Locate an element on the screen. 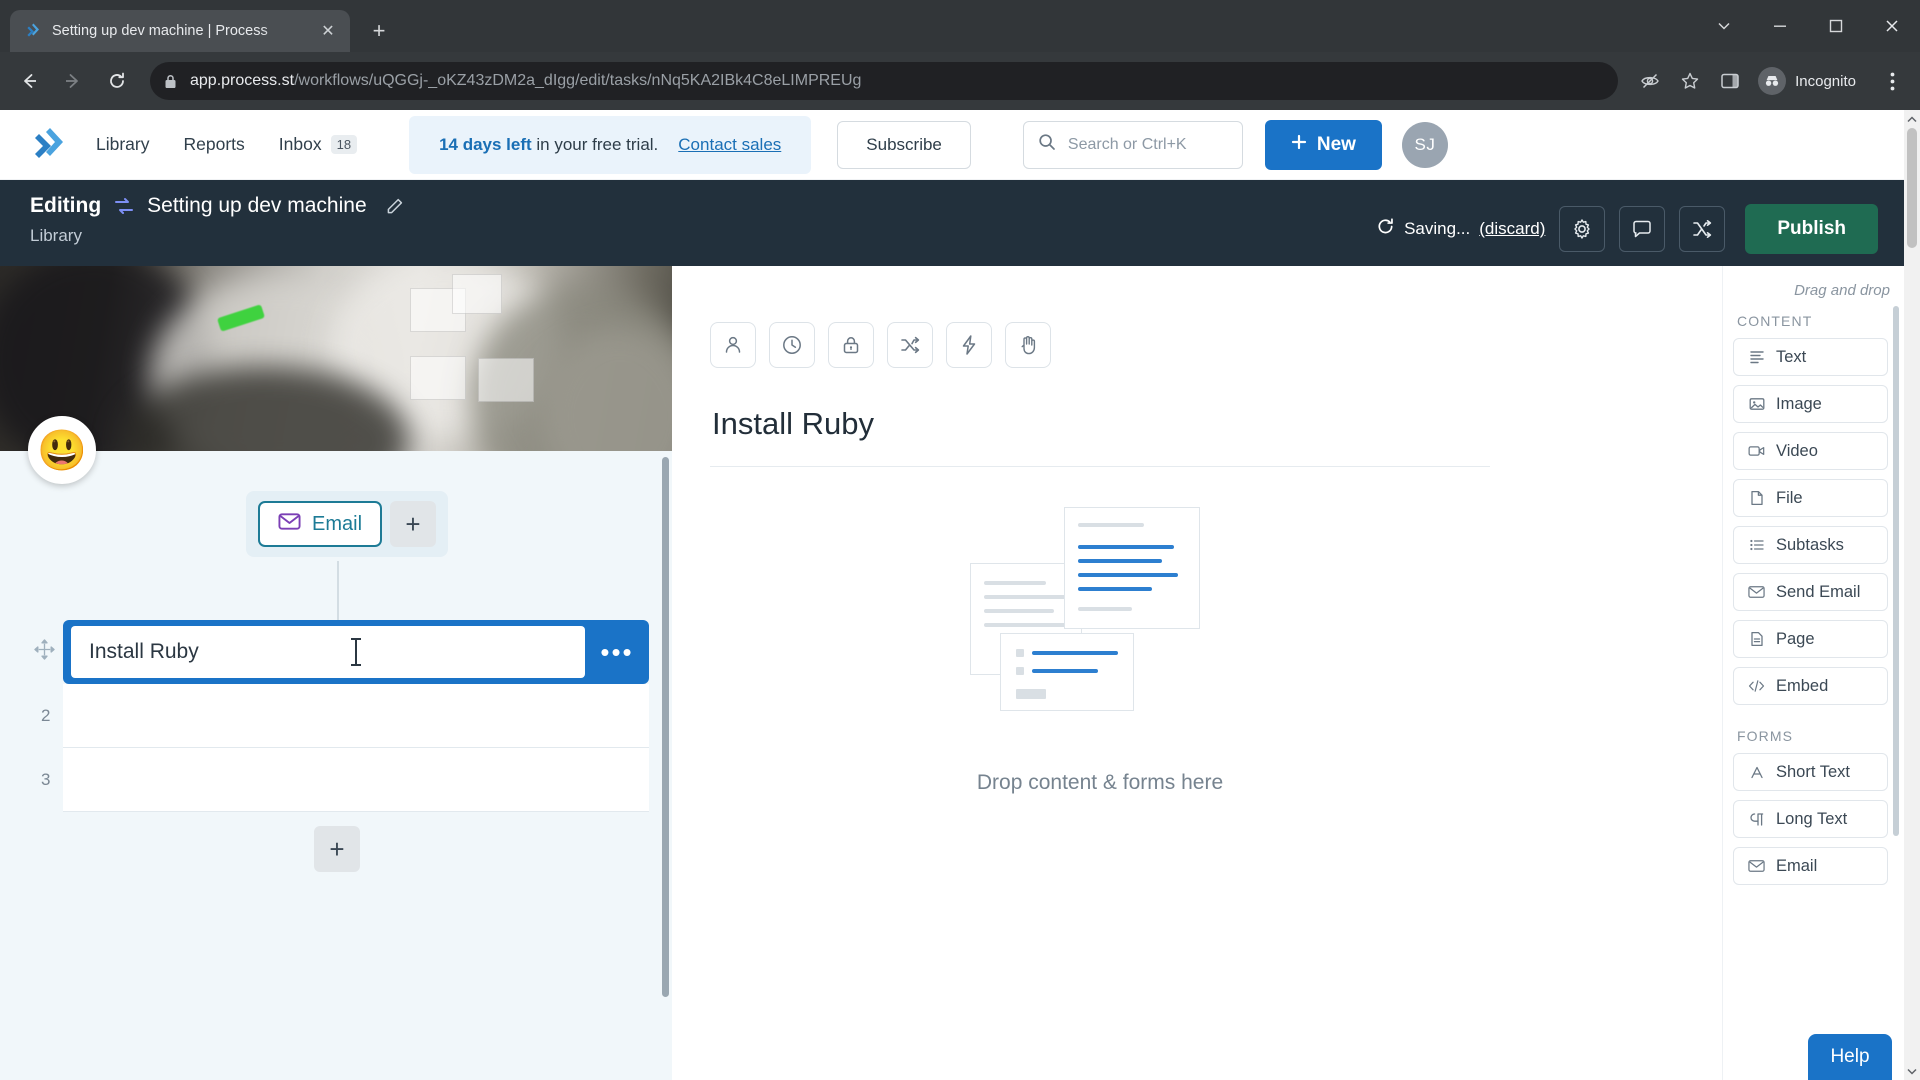  list-icon is located at coordinates (1756, 545).